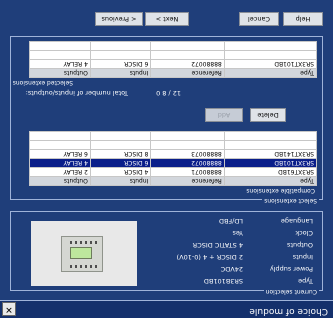 The width and height of the screenshot is (333, 318). I want to click on prop-key: Language, so click(296, 221).